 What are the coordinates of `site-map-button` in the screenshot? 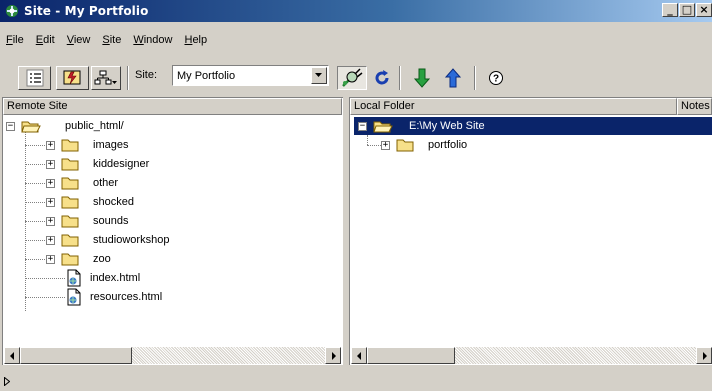 It's located at (72, 78).